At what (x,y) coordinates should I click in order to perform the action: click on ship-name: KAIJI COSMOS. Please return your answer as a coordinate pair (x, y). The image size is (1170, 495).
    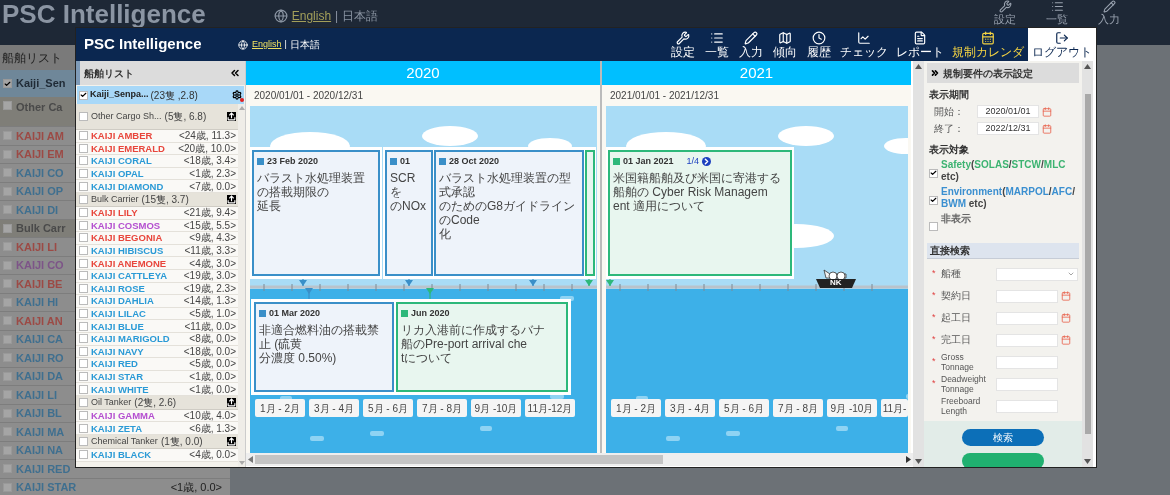
    Looking at the image, I should click on (126, 225).